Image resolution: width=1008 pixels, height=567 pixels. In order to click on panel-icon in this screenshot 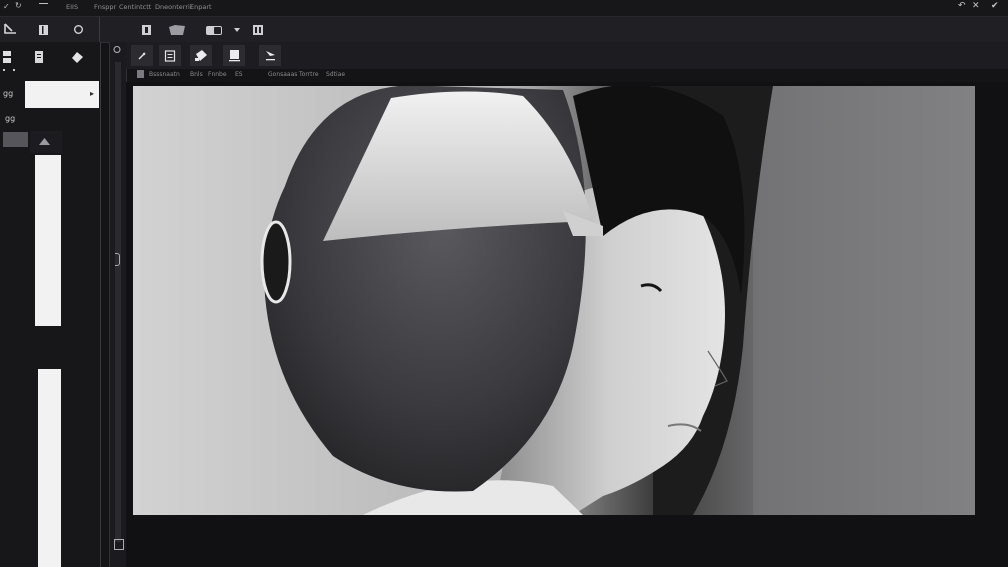, I will do `click(258, 29)`.